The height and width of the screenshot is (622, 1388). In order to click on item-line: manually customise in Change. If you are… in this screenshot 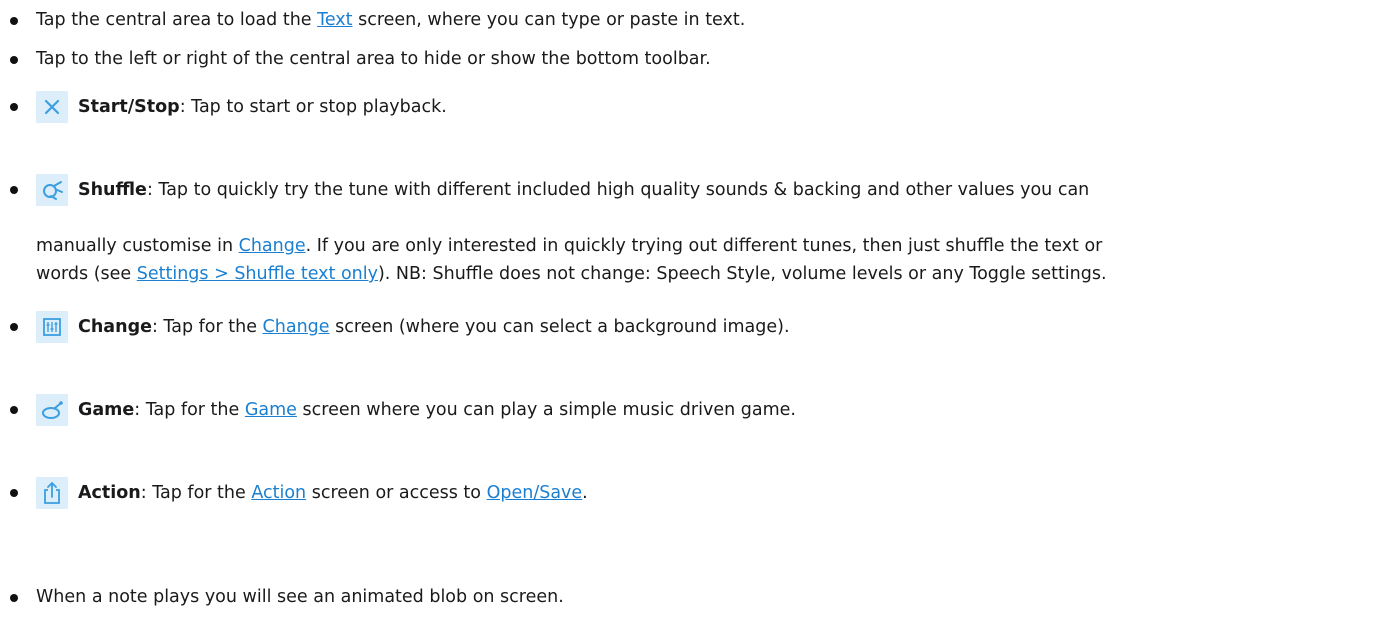, I will do `click(569, 246)`.